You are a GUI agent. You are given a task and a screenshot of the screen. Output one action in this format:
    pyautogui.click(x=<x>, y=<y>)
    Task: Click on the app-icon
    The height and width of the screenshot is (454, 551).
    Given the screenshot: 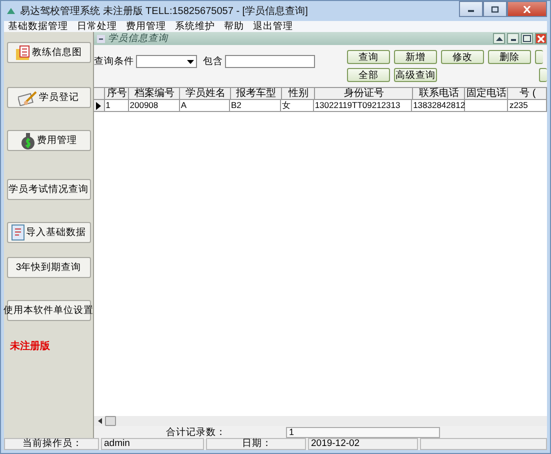 What is the action you would take?
    pyautogui.click(x=11, y=11)
    